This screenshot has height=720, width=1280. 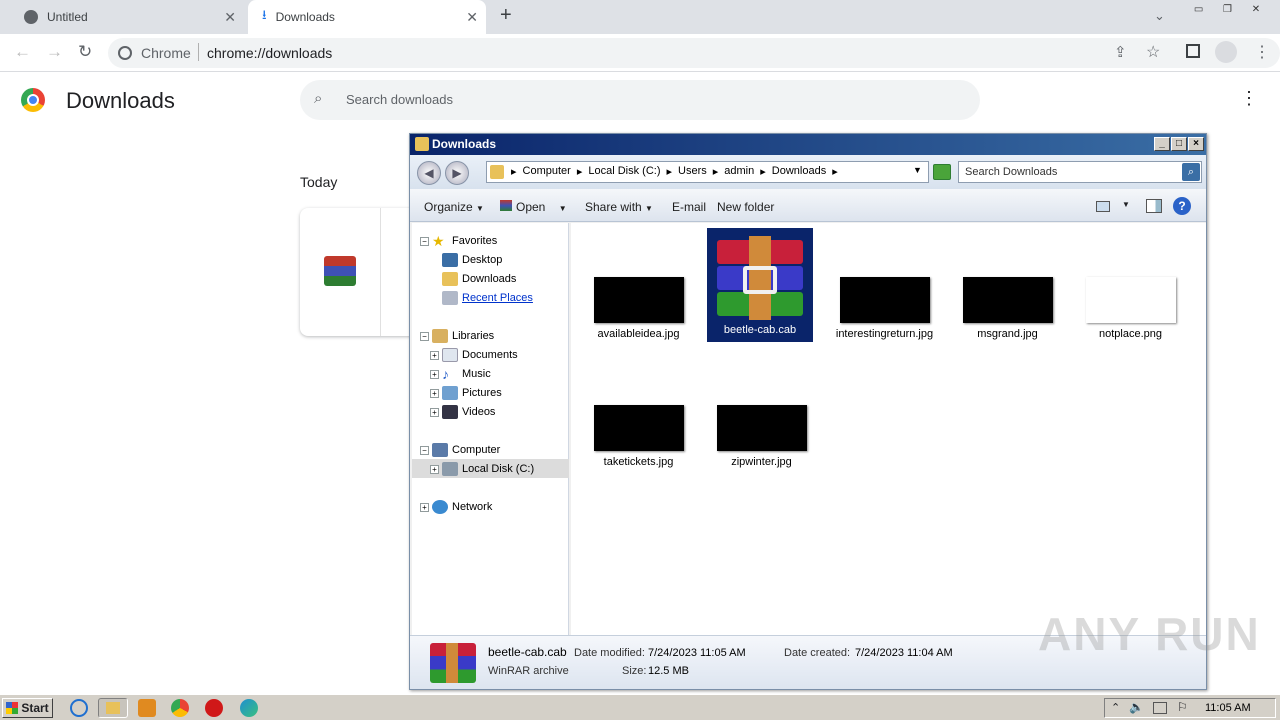 What do you see at coordinates (739, 171) in the screenshot?
I see `breadcrumb-admin: admin` at bounding box center [739, 171].